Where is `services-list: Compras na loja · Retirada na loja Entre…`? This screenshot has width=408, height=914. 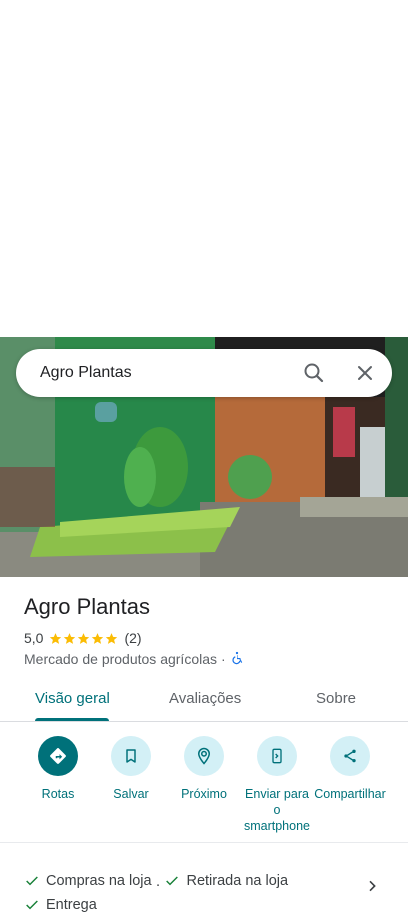
services-list: Compras na loja · Retirada na loja Entre… is located at coordinates (194, 892).